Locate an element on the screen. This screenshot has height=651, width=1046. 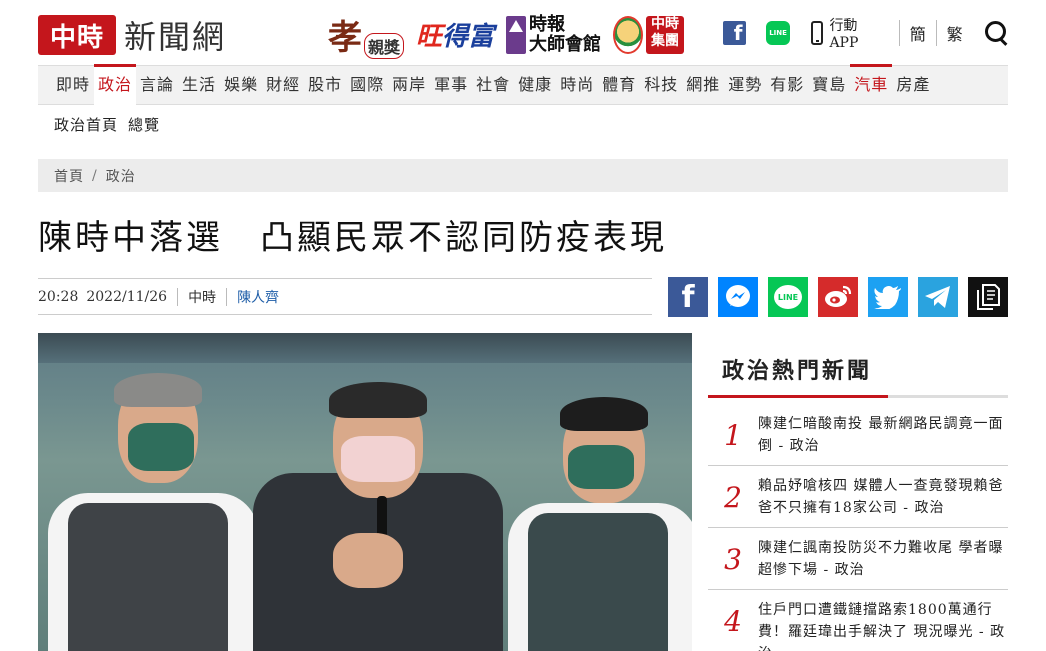
list-item: 4 住戶門口遭鐵鏈擋路索1800萬通行費！羅廷瑋出手解決了 現況曝光 - 政治 is located at coordinates (858, 620).